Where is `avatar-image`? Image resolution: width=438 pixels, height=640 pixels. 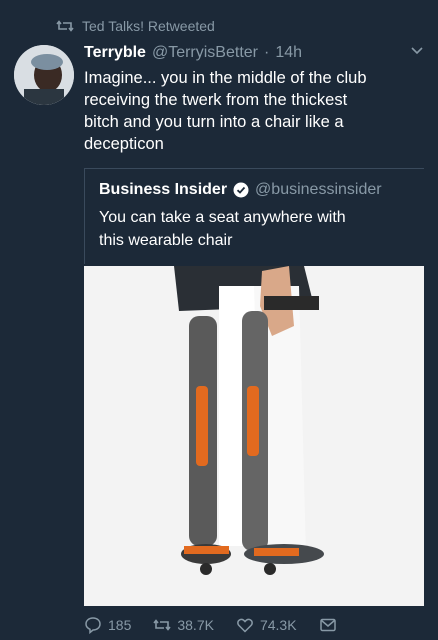 avatar-image is located at coordinates (44, 75).